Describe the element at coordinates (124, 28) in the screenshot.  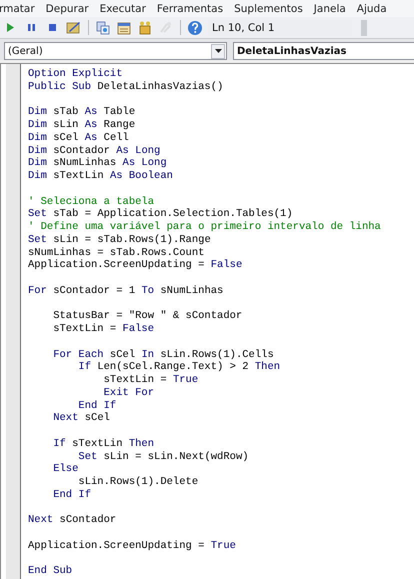
I see `list-window-icon` at that location.